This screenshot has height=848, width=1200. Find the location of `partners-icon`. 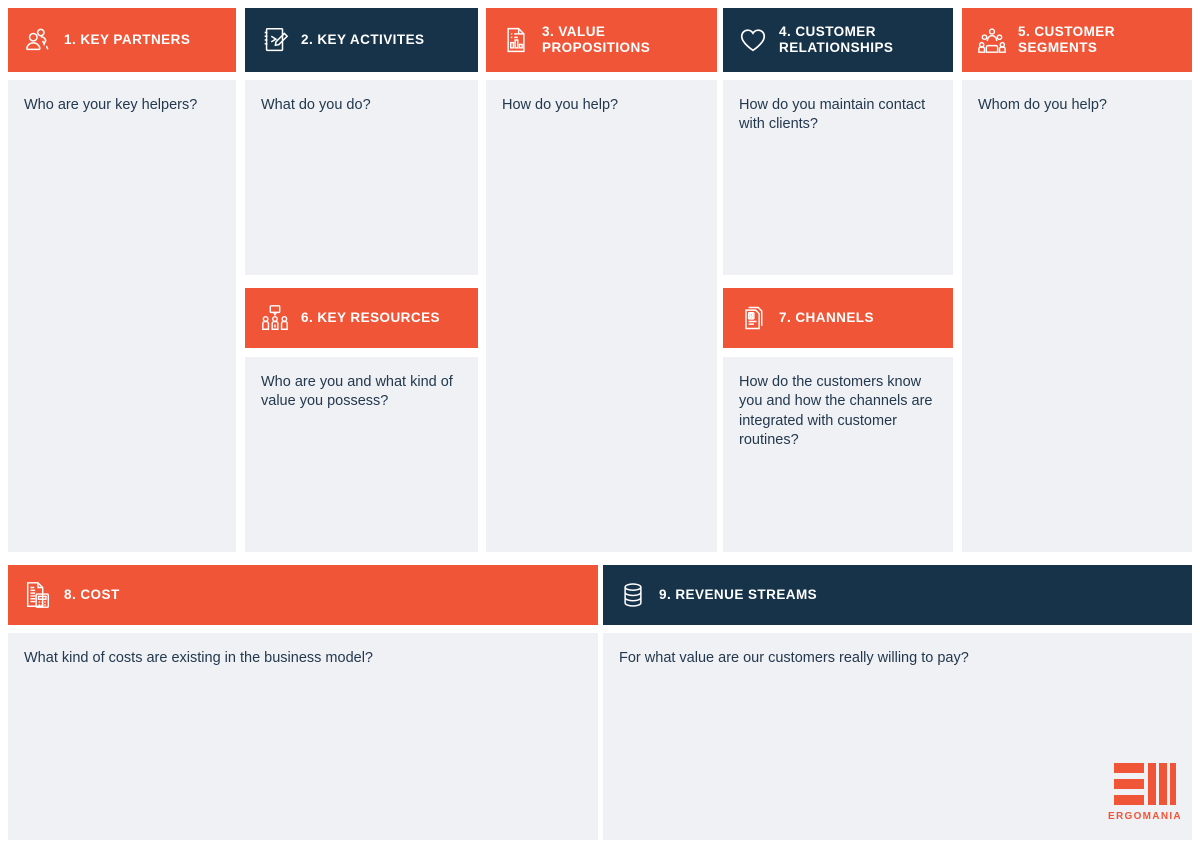

partners-icon is located at coordinates (38, 40).